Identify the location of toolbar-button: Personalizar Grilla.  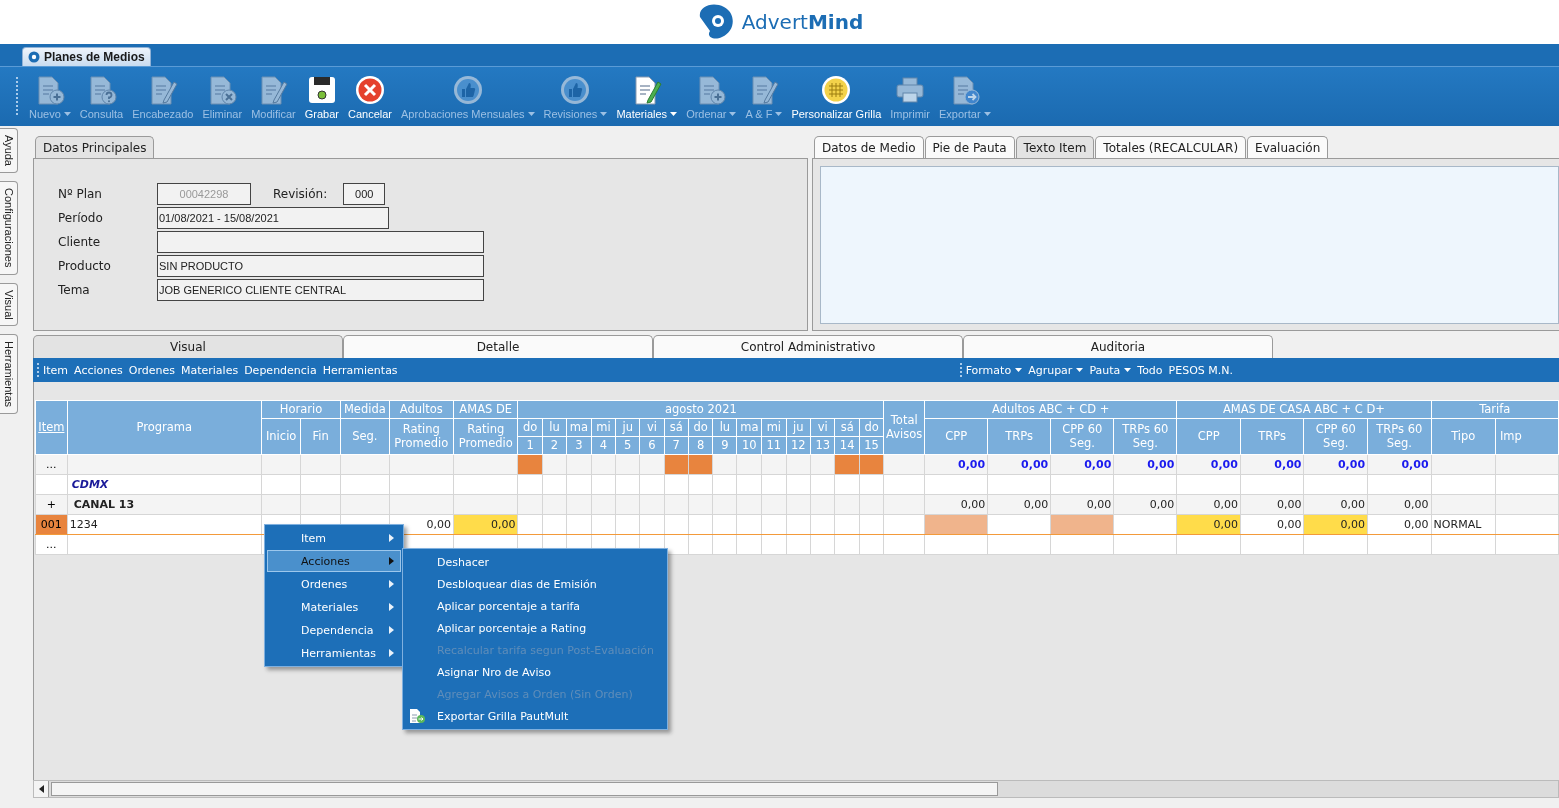
(836, 96).